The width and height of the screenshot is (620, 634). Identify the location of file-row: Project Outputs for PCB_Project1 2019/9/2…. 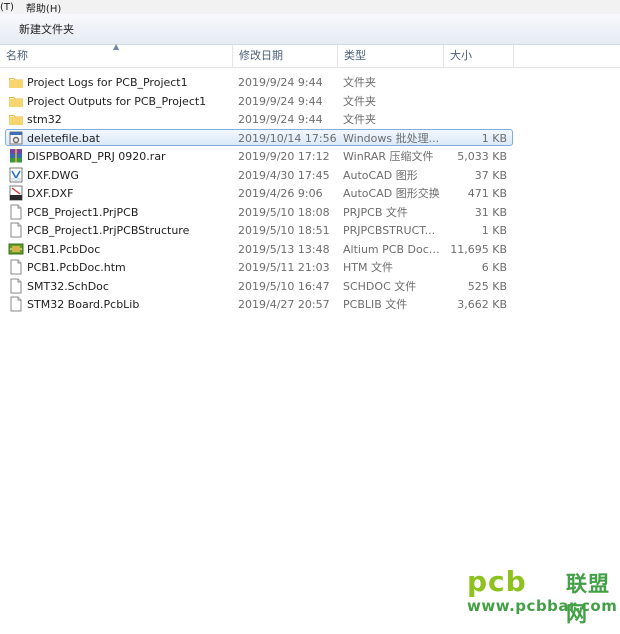
(310, 101).